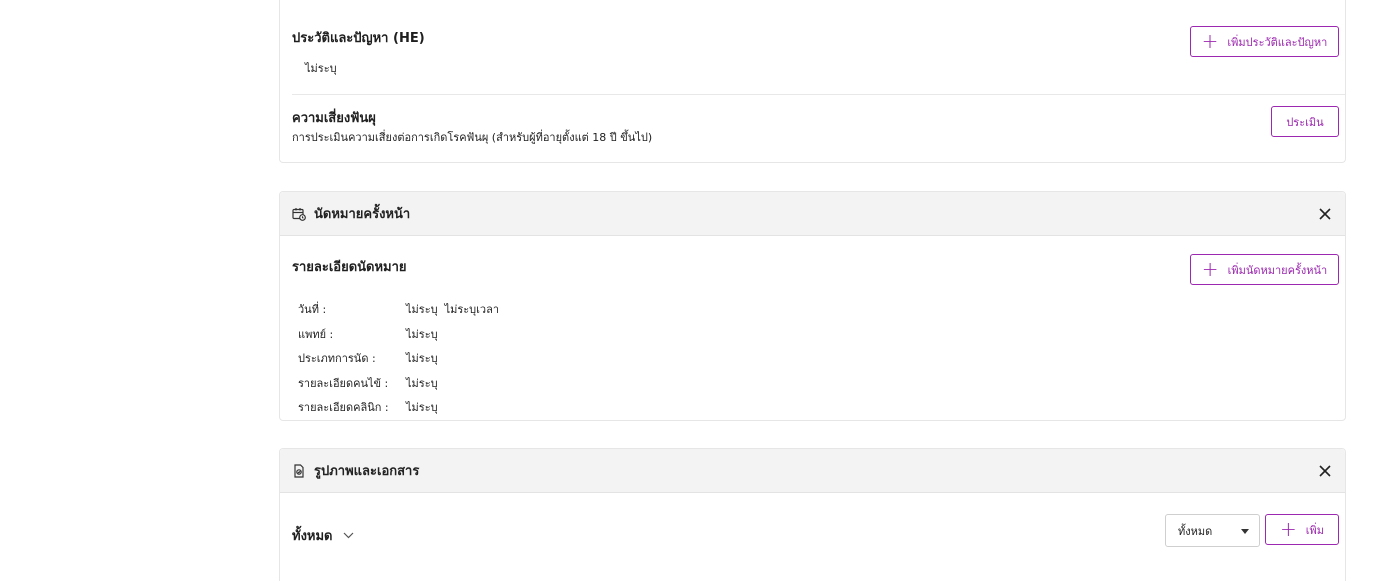 Image resolution: width=1400 pixels, height=581 pixels. Describe the element at coordinates (1277, 270) in the screenshot. I see `add-appointment-label: เพิ่มนัดหมายครั้งหน้า` at that location.